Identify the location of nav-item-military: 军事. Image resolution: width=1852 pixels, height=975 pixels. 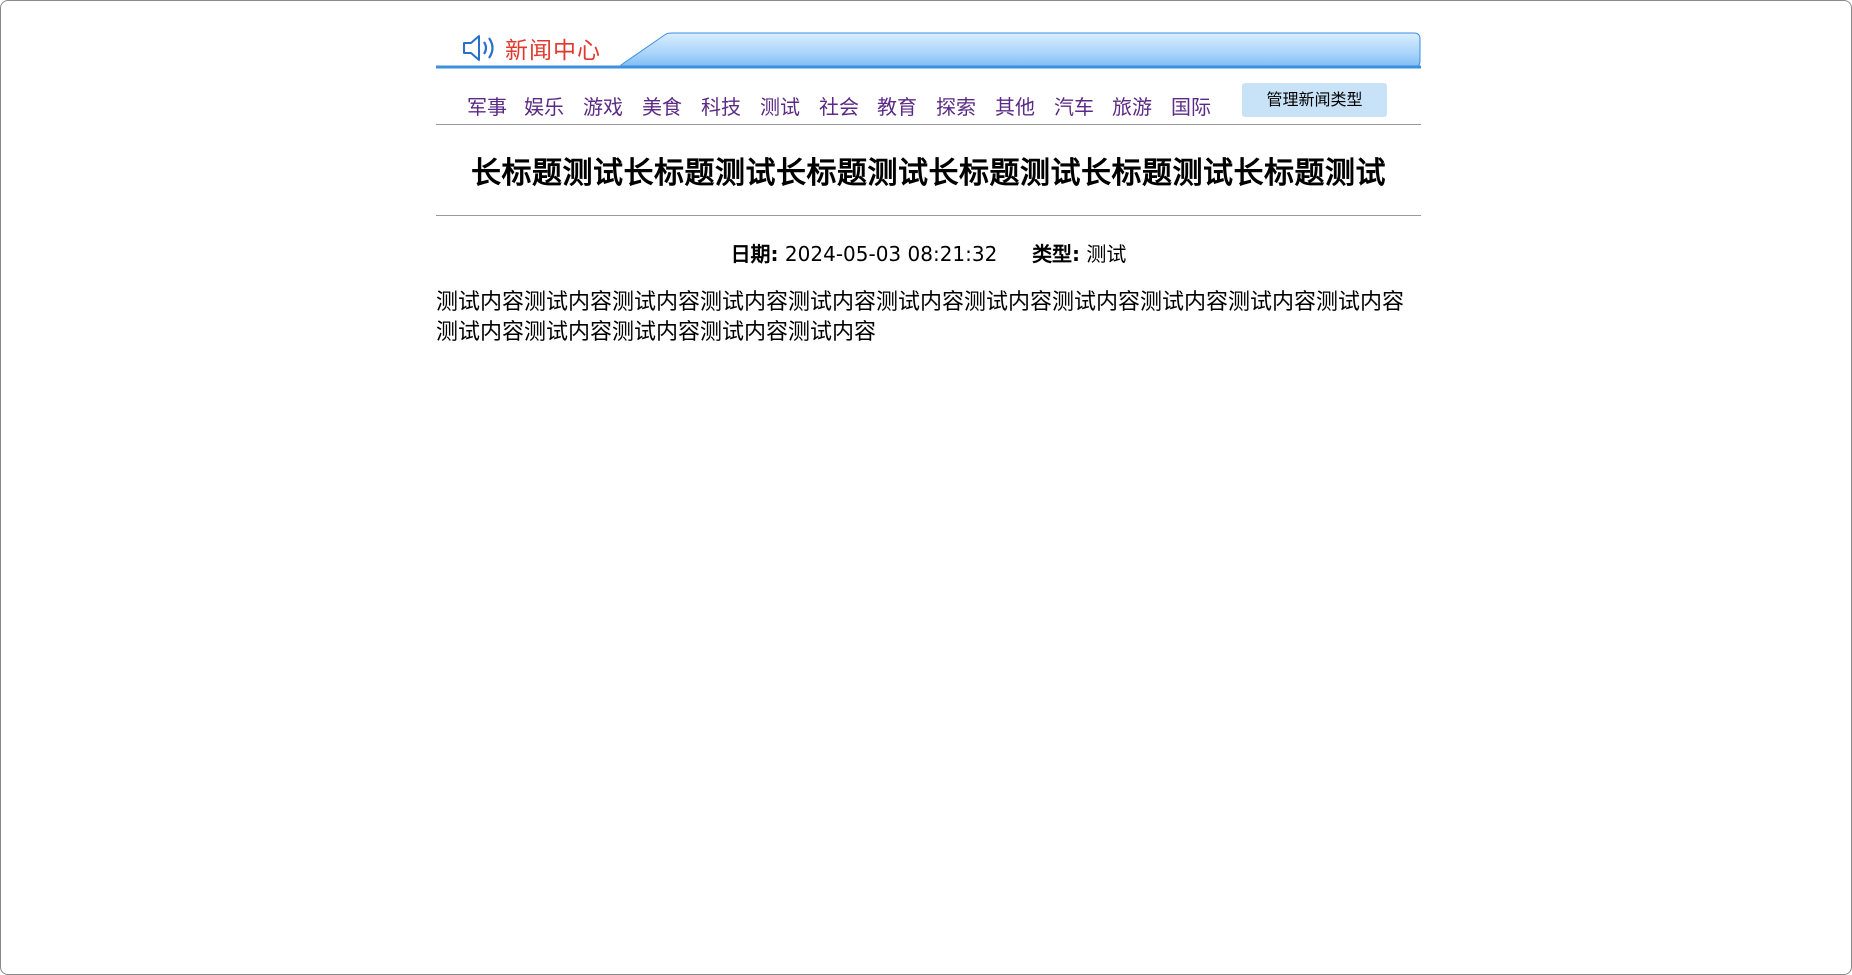
(487, 105).